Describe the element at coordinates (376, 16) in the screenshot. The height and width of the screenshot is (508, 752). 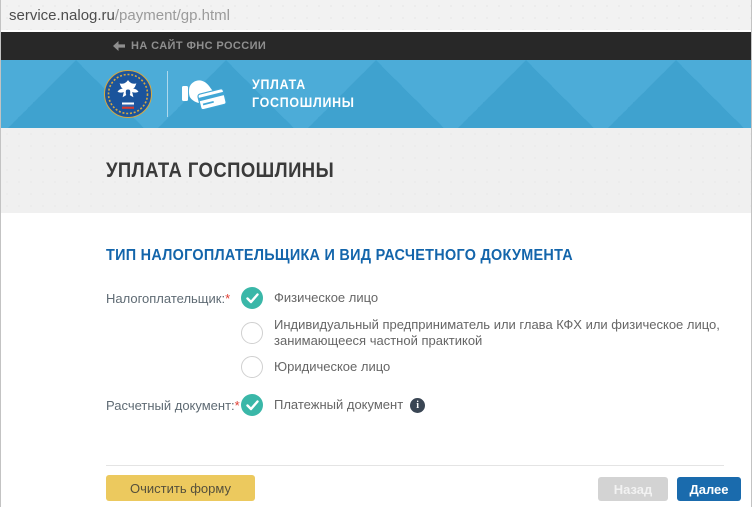
I see `browser-address-bar: service.nalog.ru/payment/gp.html` at that location.